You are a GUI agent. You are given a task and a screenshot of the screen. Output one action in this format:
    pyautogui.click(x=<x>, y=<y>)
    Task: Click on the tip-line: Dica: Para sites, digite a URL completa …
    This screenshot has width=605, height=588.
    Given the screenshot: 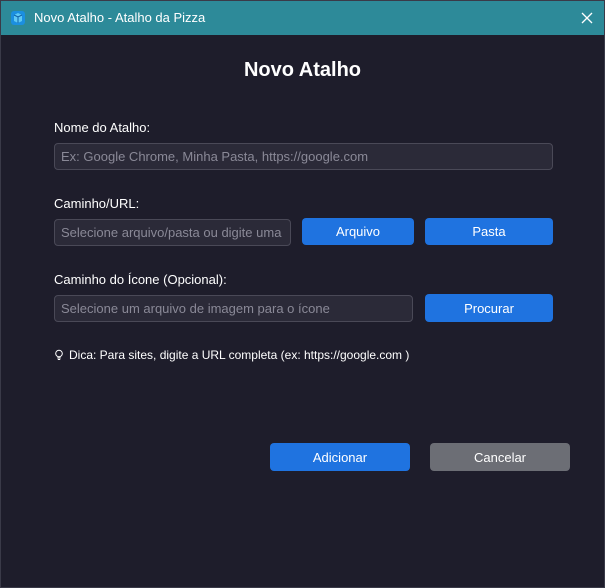 What is the action you would take?
    pyautogui.click(x=231, y=355)
    